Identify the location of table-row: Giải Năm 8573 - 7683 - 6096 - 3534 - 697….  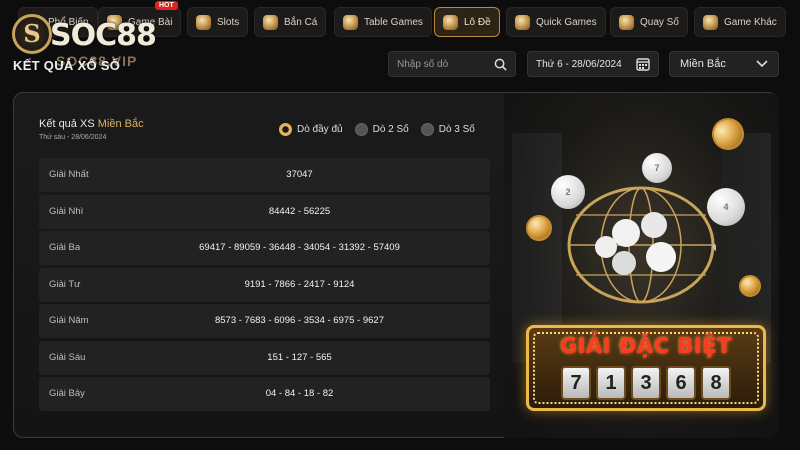
(264, 321).